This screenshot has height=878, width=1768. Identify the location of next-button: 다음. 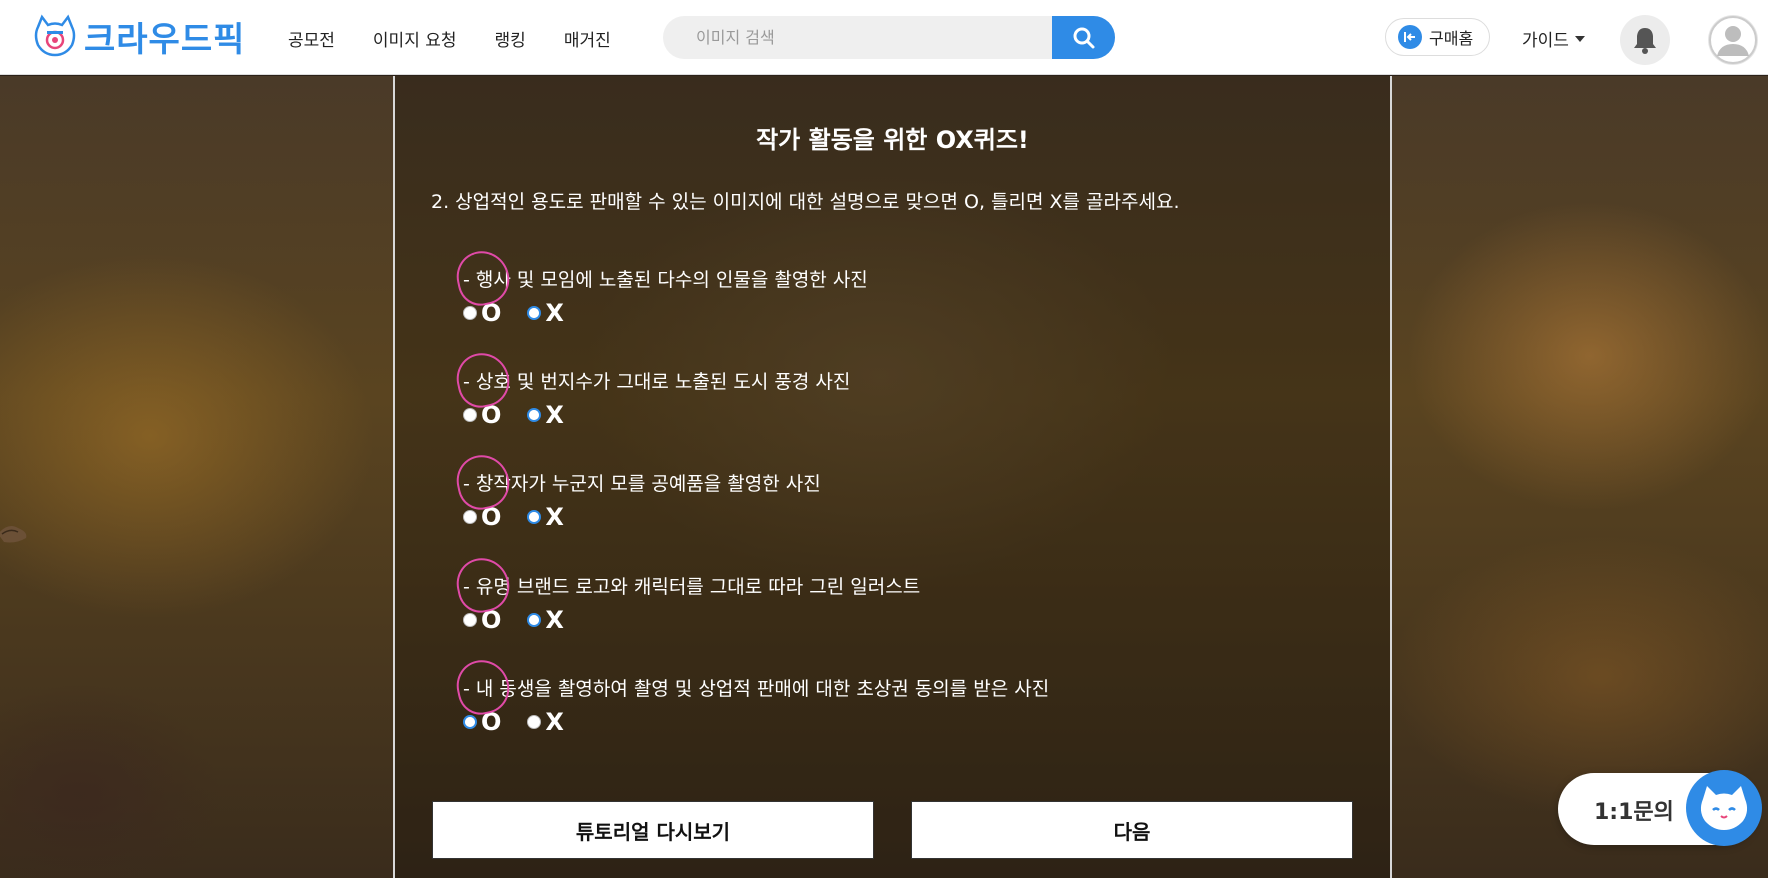
(1132, 830).